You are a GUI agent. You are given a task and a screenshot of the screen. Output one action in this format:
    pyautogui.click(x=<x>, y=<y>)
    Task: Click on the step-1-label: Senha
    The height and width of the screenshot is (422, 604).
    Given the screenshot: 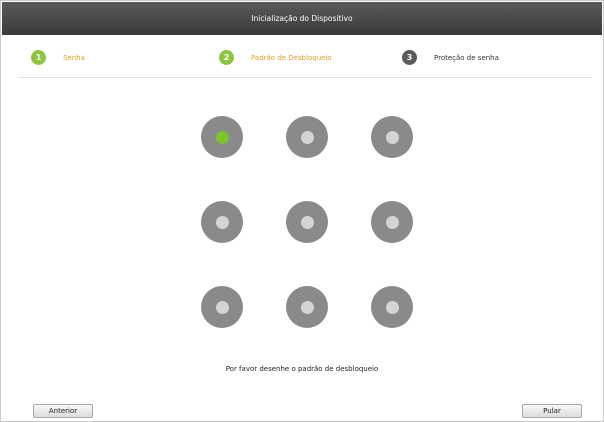 What is the action you would take?
    pyautogui.click(x=74, y=57)
    